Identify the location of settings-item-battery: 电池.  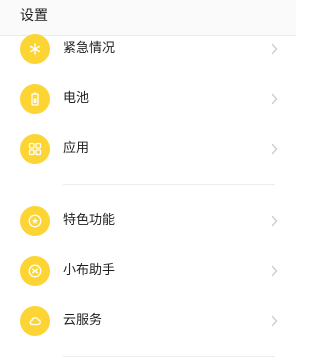
(148, 99).